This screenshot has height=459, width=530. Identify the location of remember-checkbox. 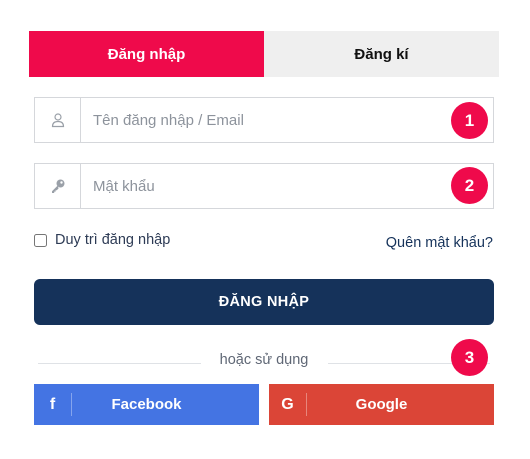
(40, 240).